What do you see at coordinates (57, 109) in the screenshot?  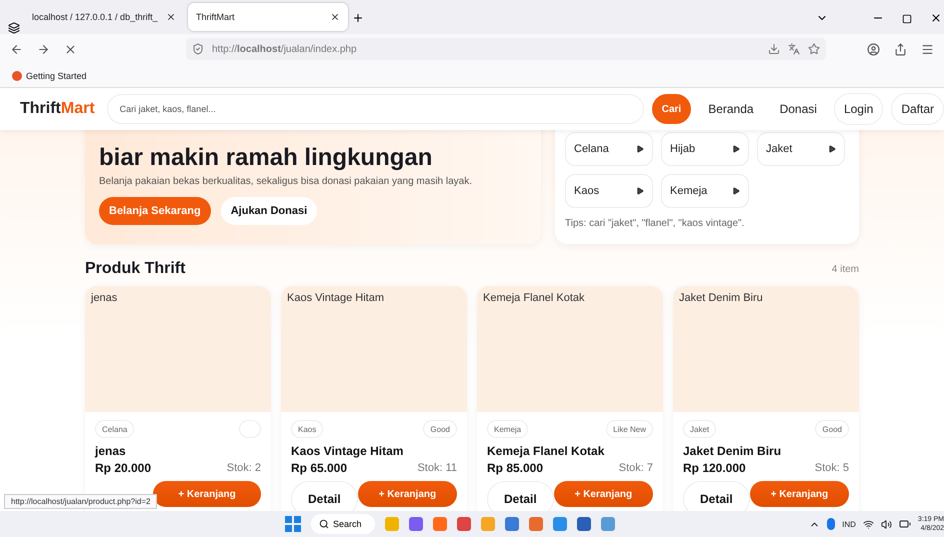 I see `brand-logo: ThriftMart` at bounding box center [57, 109].